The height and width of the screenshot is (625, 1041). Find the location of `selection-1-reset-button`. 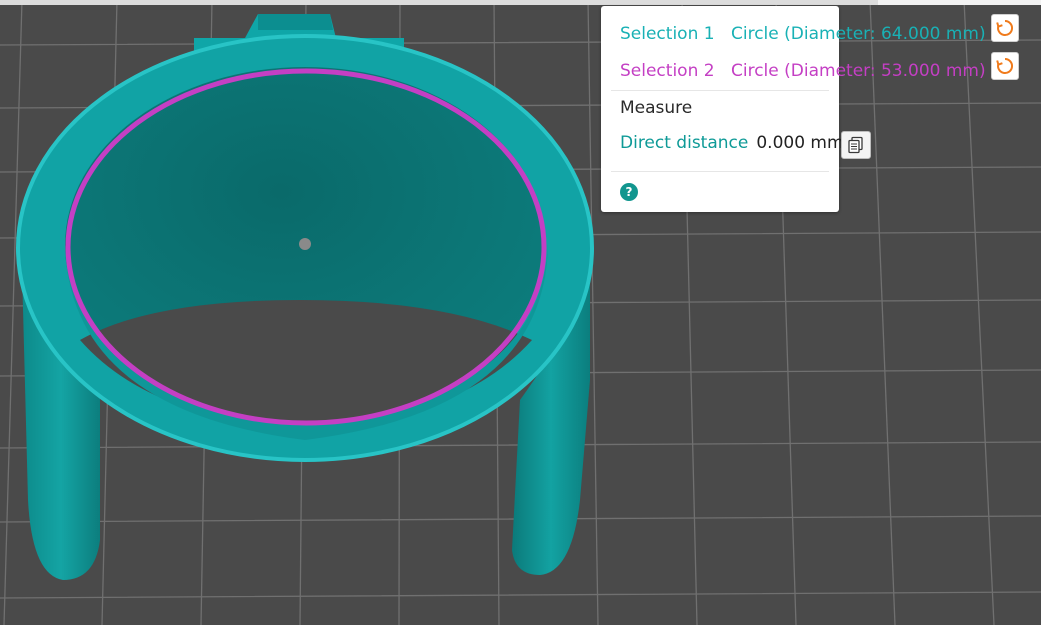

selection-1-reset-button is located at coordinates (1005, 28).